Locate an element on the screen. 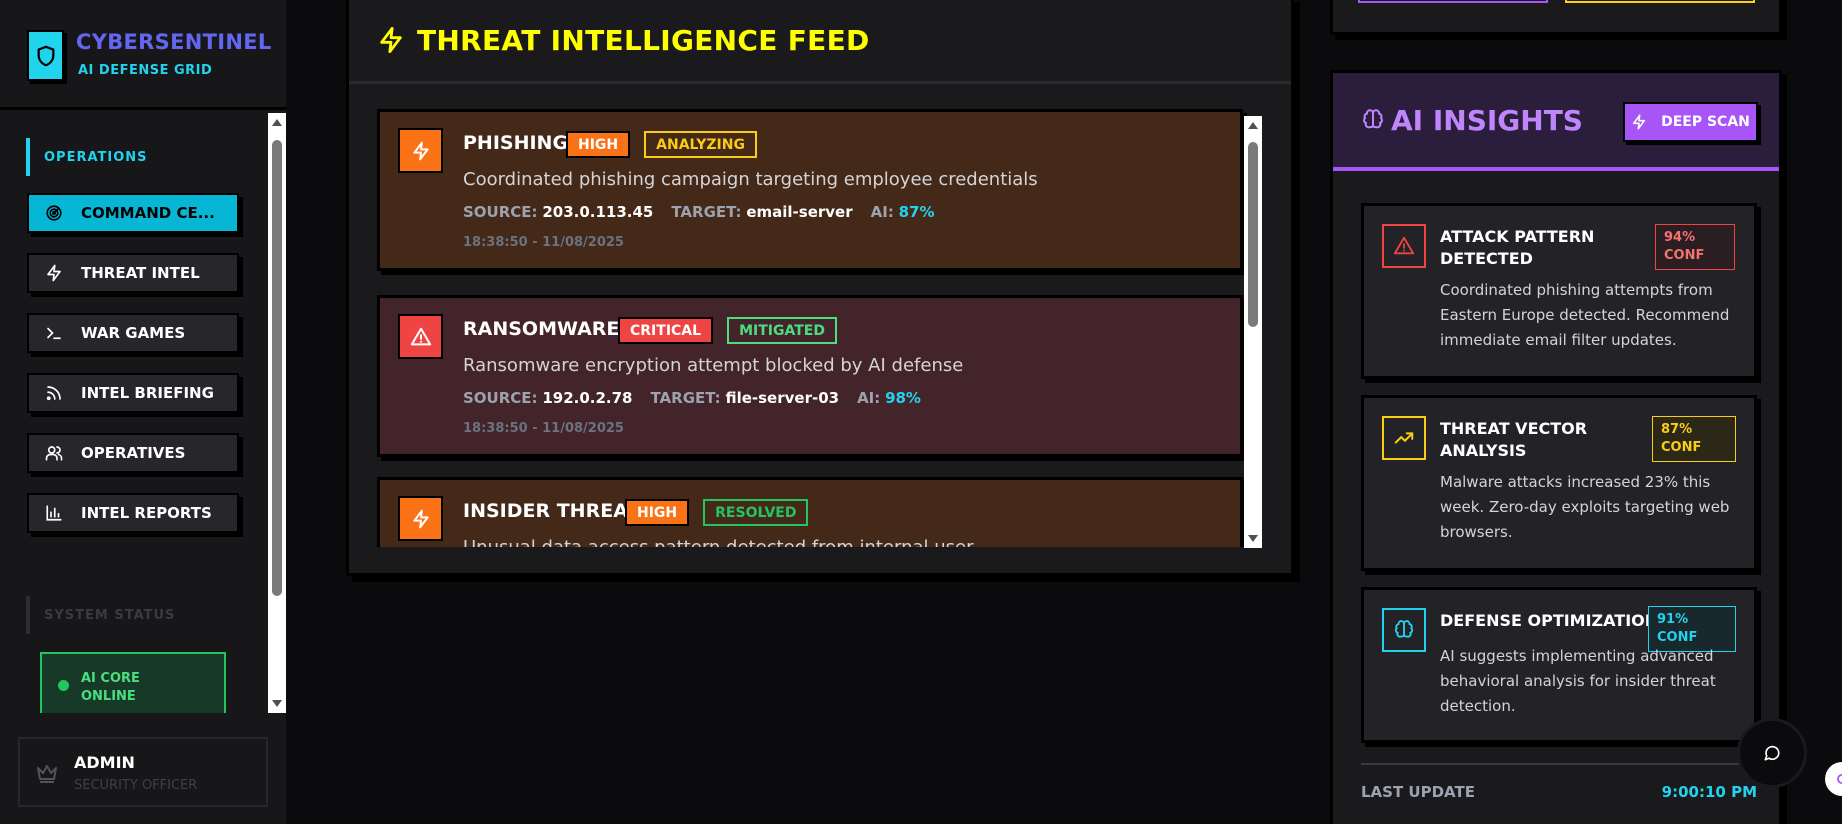 This screenshot has width=1842, height=825. threat-badges: CRITICAL MITIGATED is located at coordinates (727, 330).